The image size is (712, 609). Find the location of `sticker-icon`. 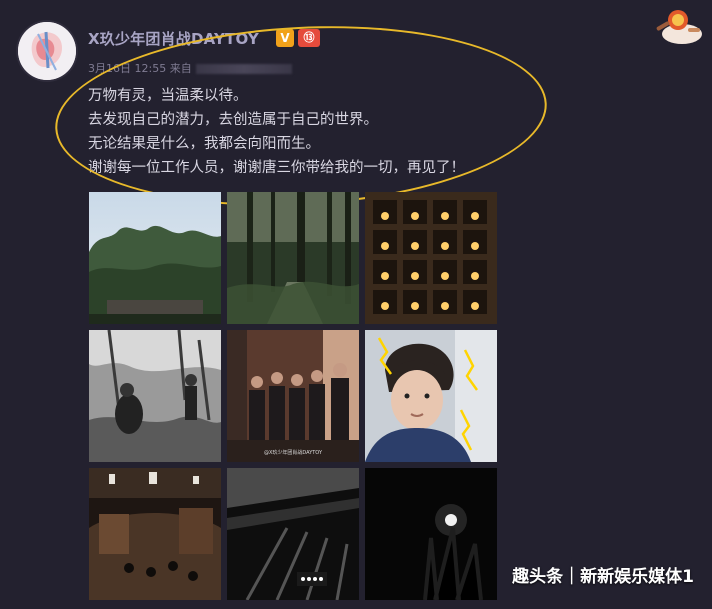

sticker-icon is located at coordinates (676, 26).